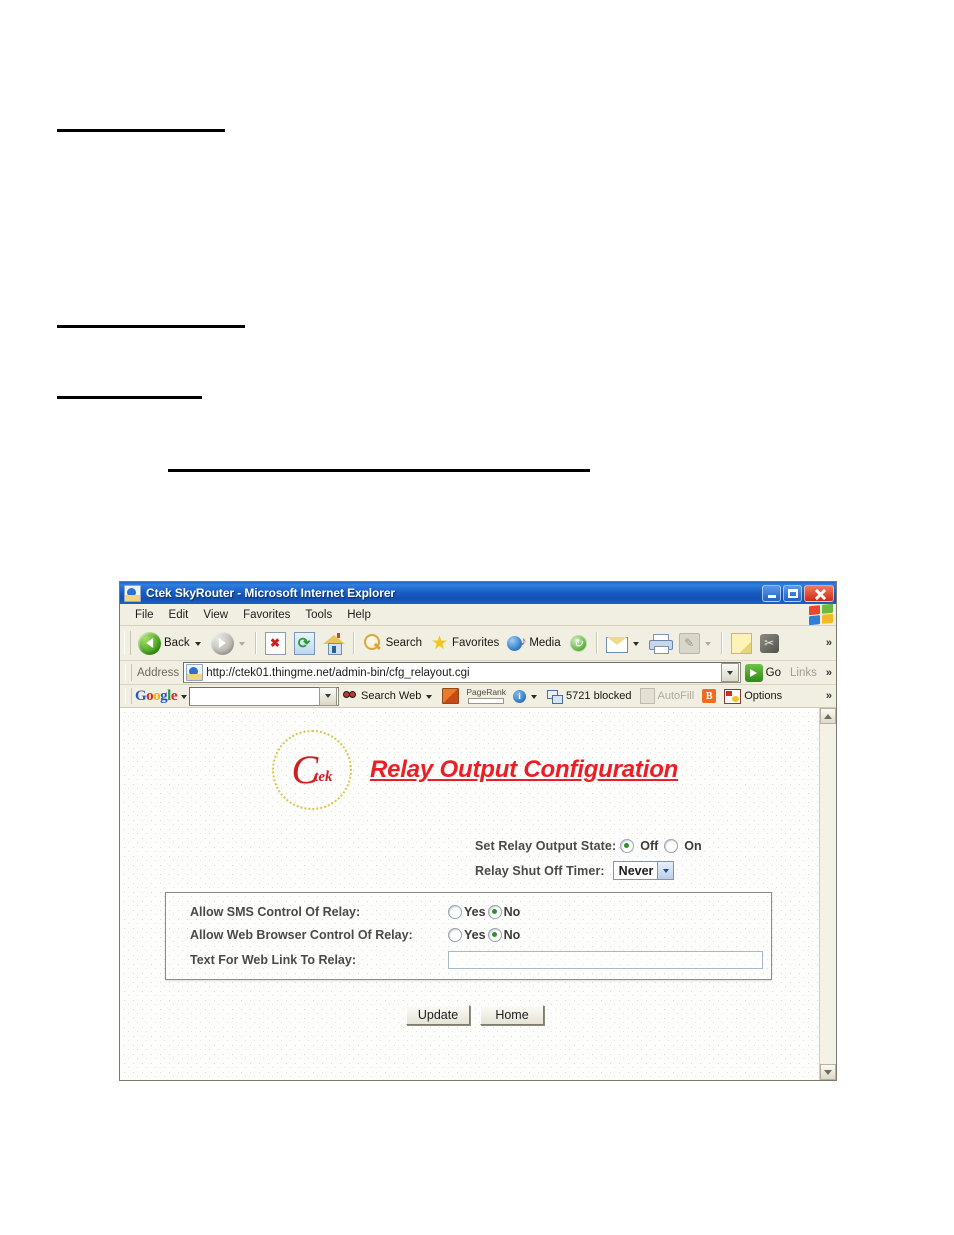 The width and height of the screenshot is (954, 1235). I want to click on scroll-up-button, so click(828, 716).